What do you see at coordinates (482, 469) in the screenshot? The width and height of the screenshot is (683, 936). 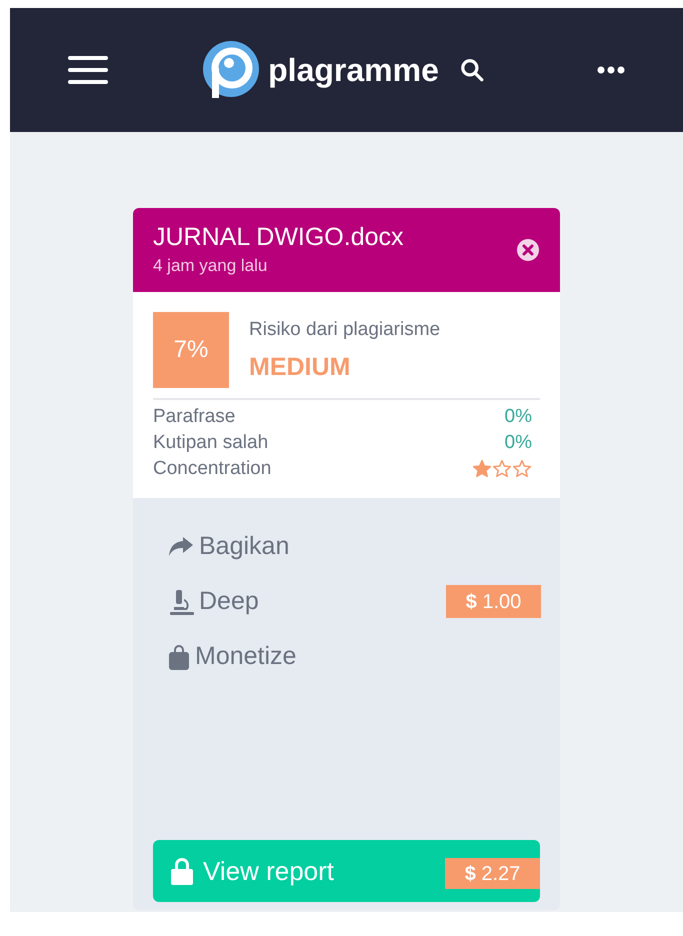 I see `filled-star-icon` at bounding box center [482, 469].